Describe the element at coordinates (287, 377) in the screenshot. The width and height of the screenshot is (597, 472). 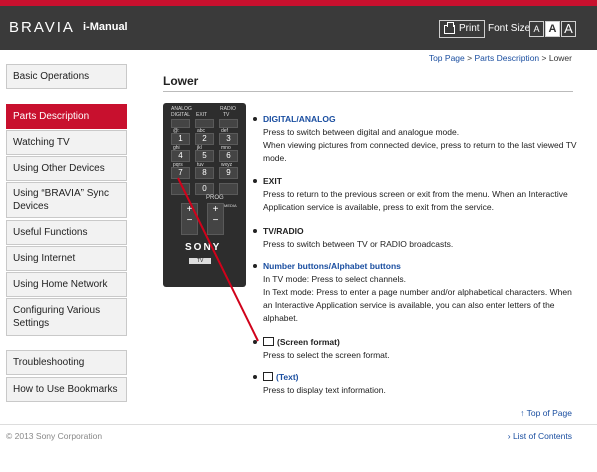
I see `item-title: (Text)` at that location.